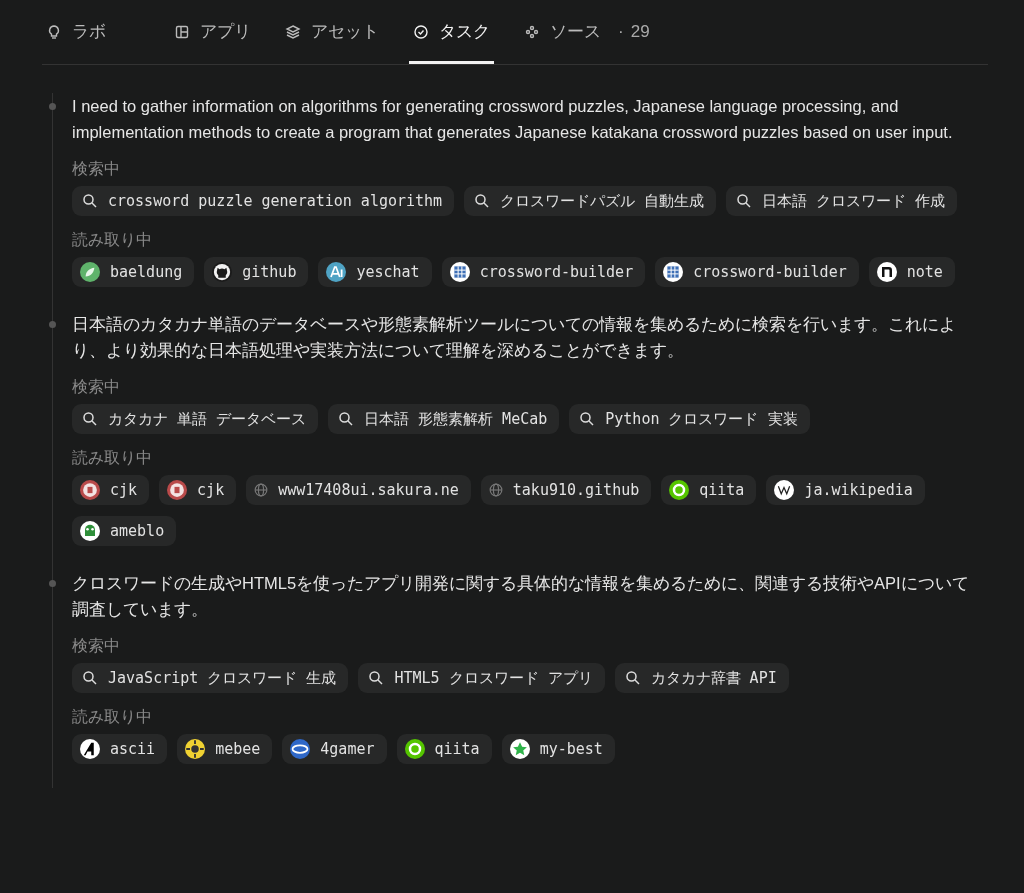 The width and height of the screenshot is (1024, 893). What do you see at coordinates (451, 32) in the screenshot?
I see `tab: タスク` at bounding box center [451, 32].